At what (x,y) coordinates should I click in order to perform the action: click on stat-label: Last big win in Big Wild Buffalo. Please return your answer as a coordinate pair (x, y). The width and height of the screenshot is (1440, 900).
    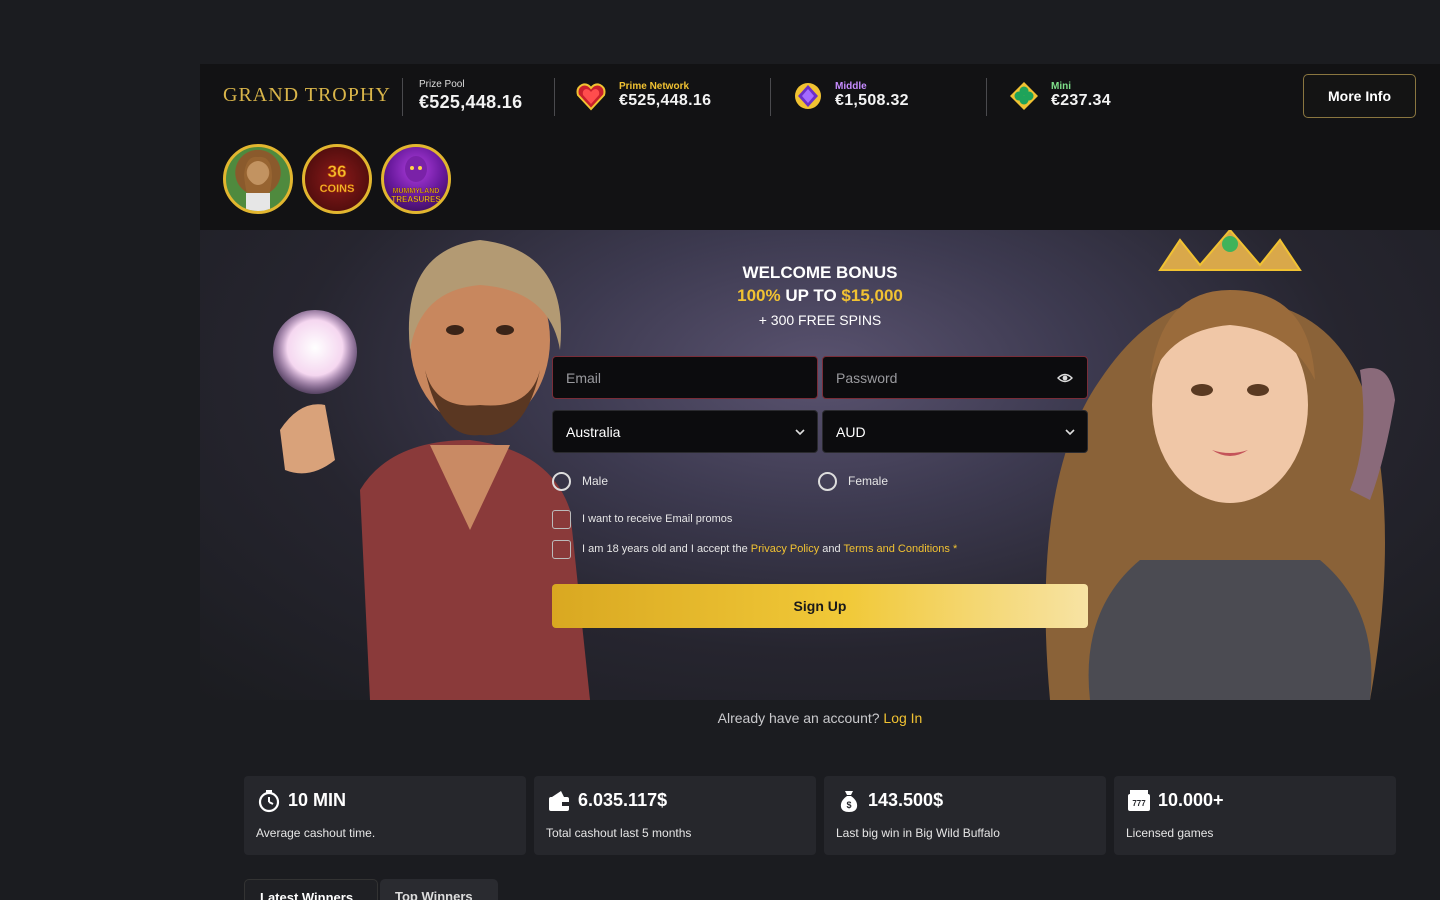
    Looking at the image, I should click on (918, 833).